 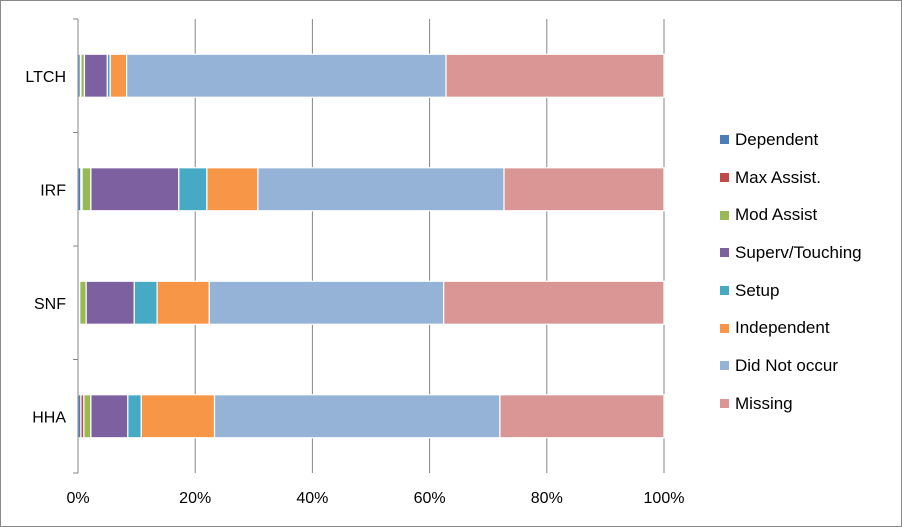 What do you see at coordinates (757, 290) in the screenshot?
I see `legend-label: Setup` at bounding box center [757, 290].